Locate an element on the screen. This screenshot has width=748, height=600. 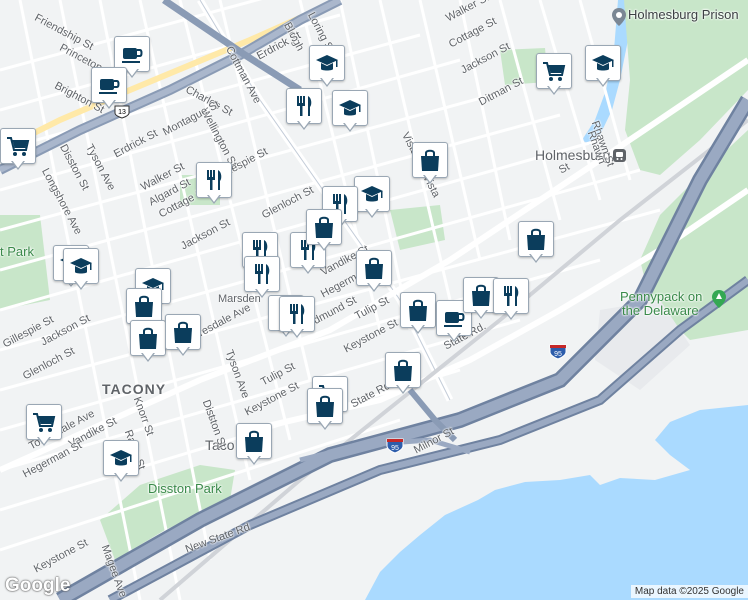
google-logo: Google is located at coordinates (38, 585).